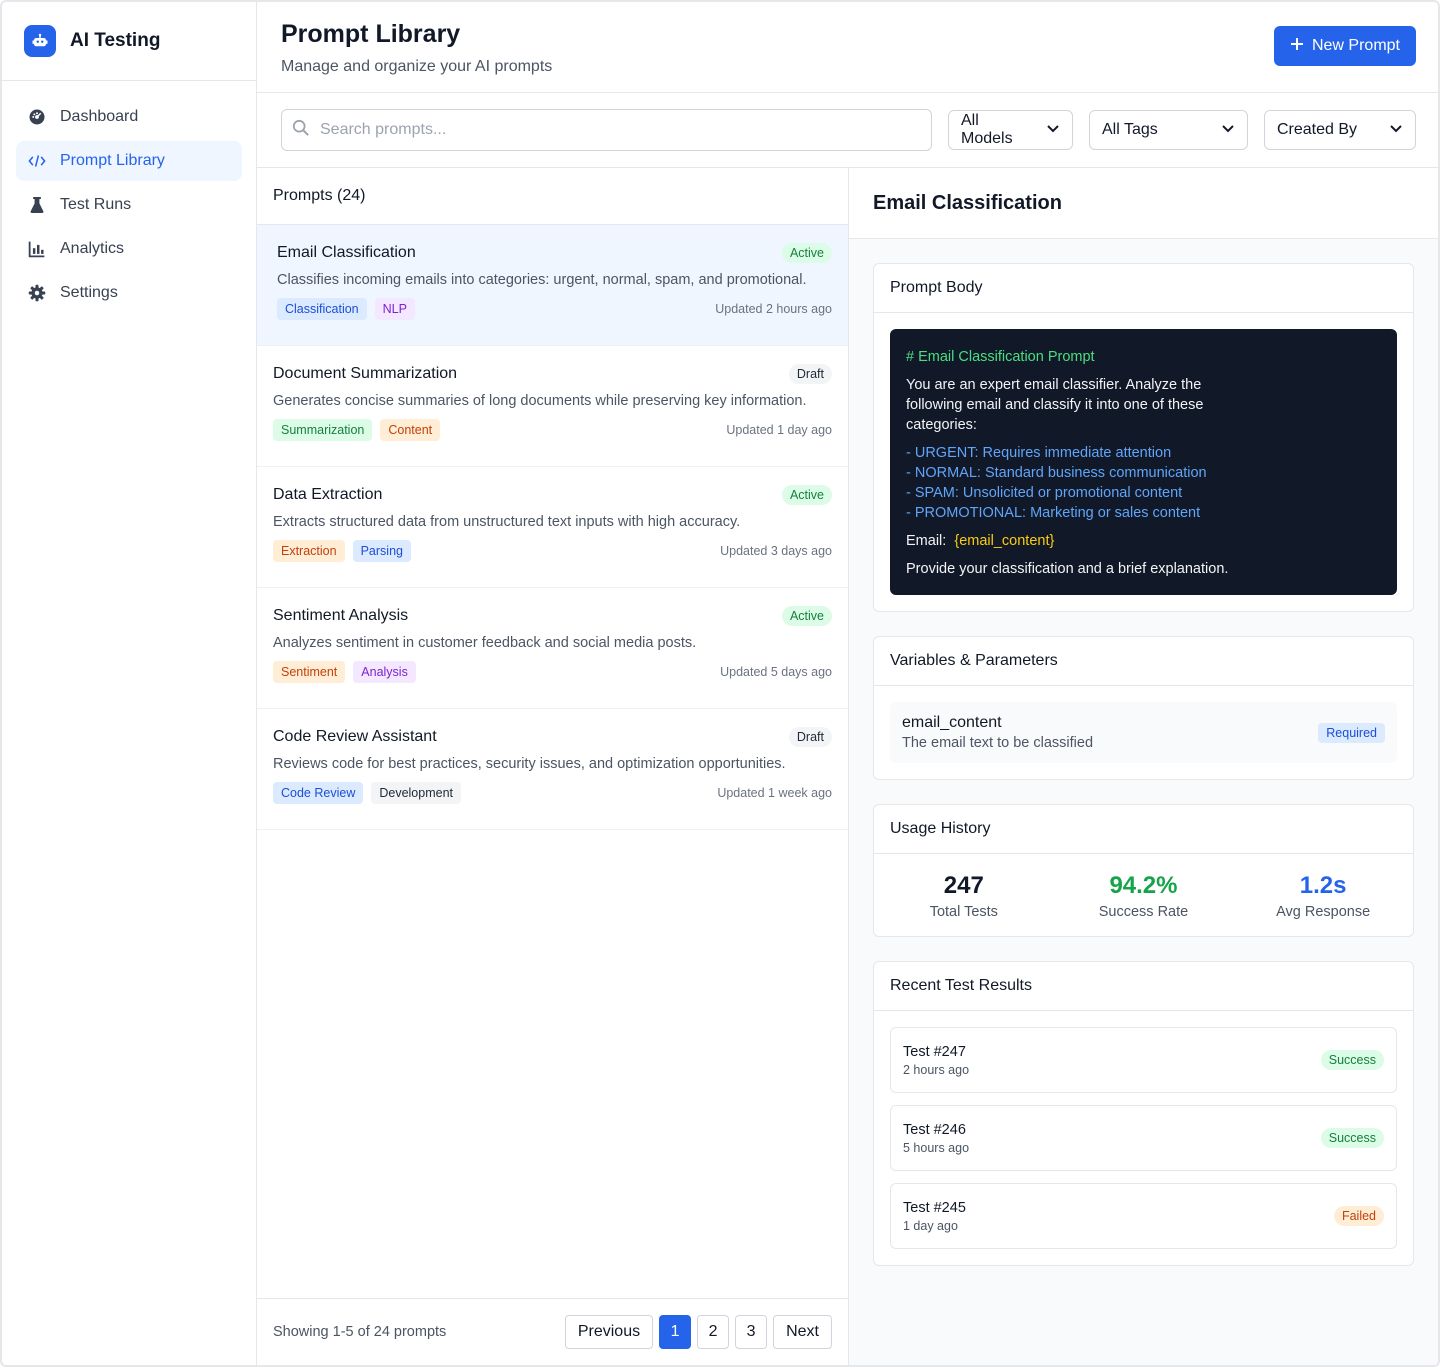 Image resolution: width=1440 pixels, height=1367 pixels. I want to click on tag: Content, so click(410, 430).